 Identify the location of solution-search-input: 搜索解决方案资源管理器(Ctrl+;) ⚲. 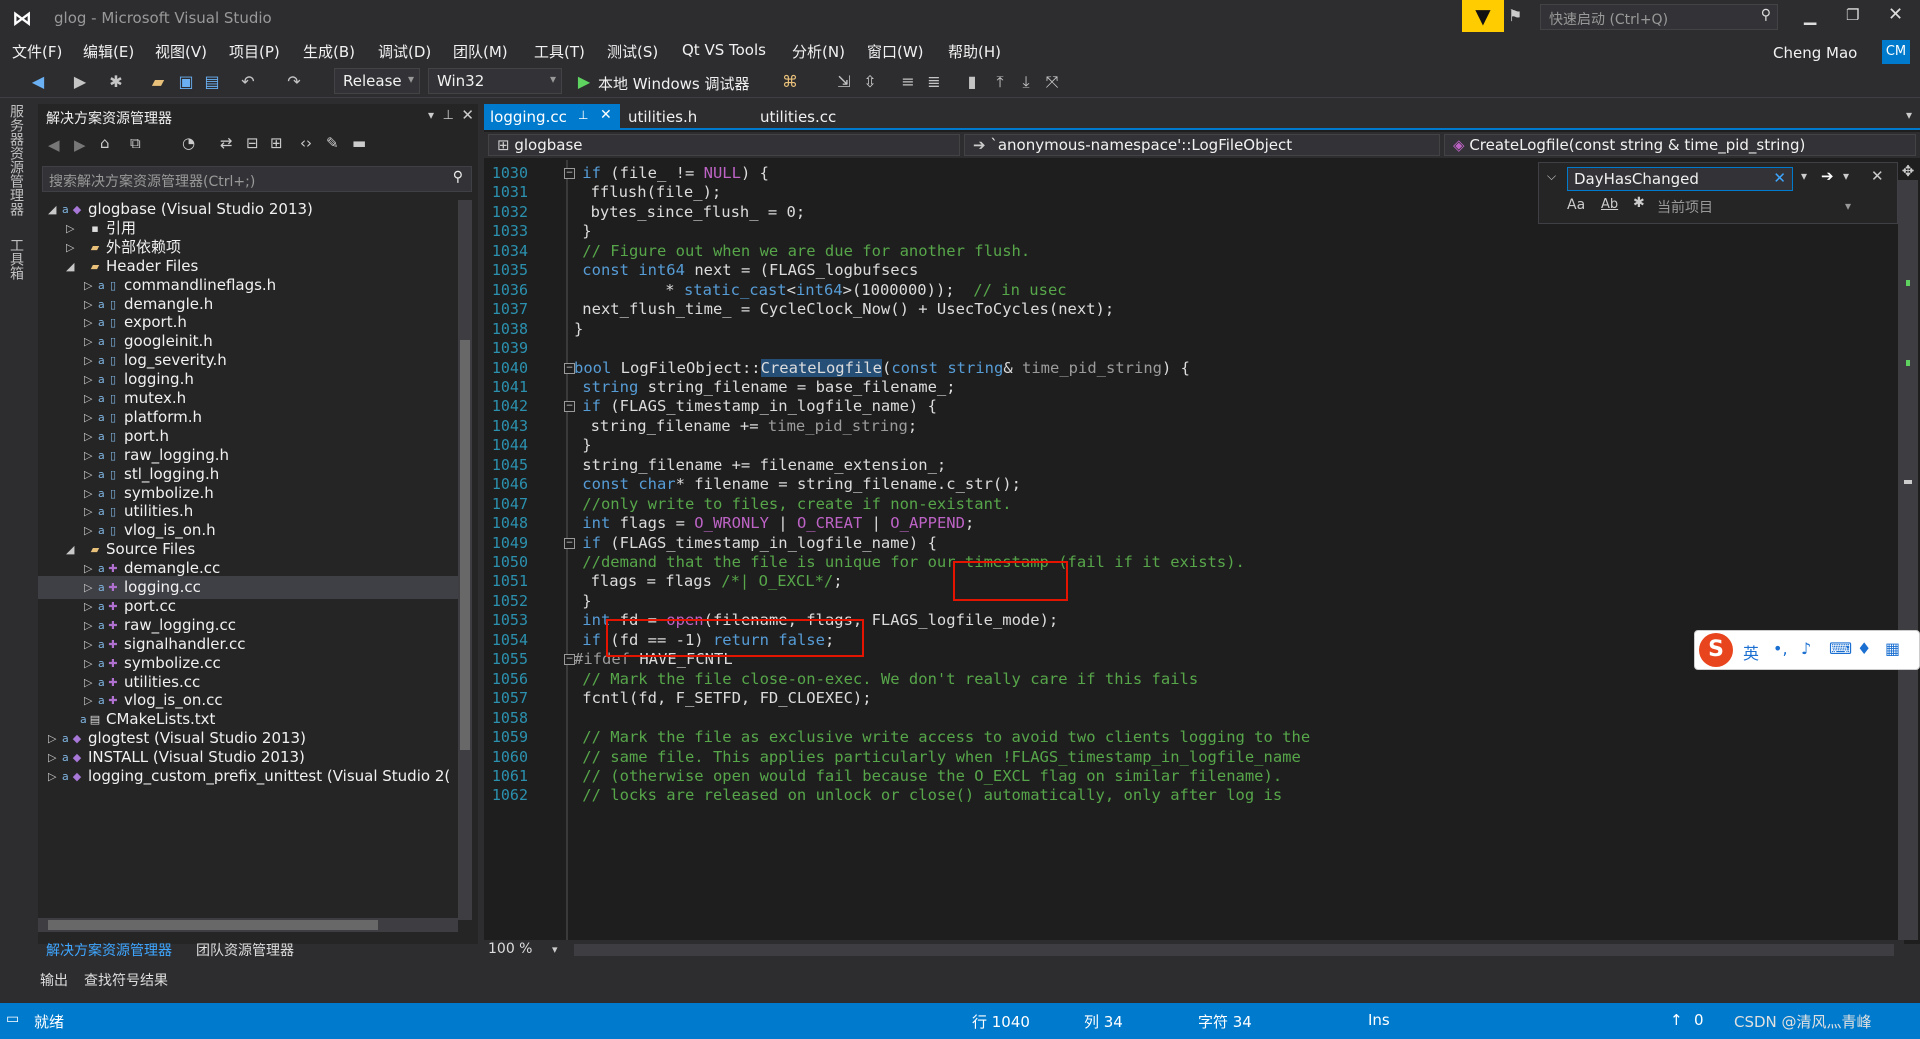
(257, 179).